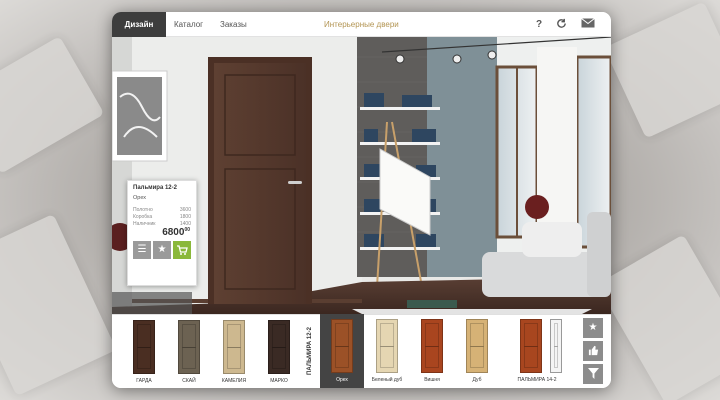  Describe the element at coordinates (342, 380) in the screenshot. I see `door-label: Орех` at that location.